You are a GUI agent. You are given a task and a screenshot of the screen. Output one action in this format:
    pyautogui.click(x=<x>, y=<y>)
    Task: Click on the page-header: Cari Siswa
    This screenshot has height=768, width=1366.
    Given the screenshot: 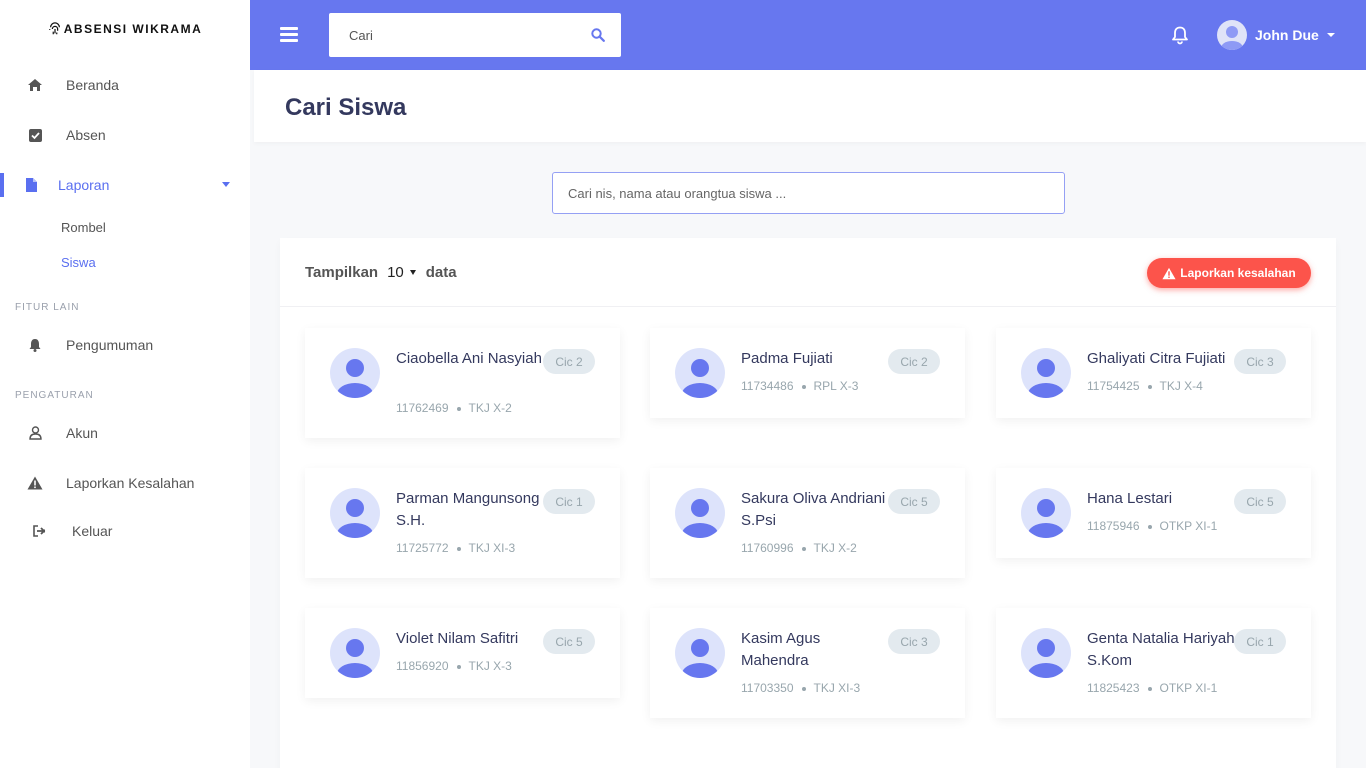 What is the action you would take?
    pyautogui.click(x=810, y=106)
    